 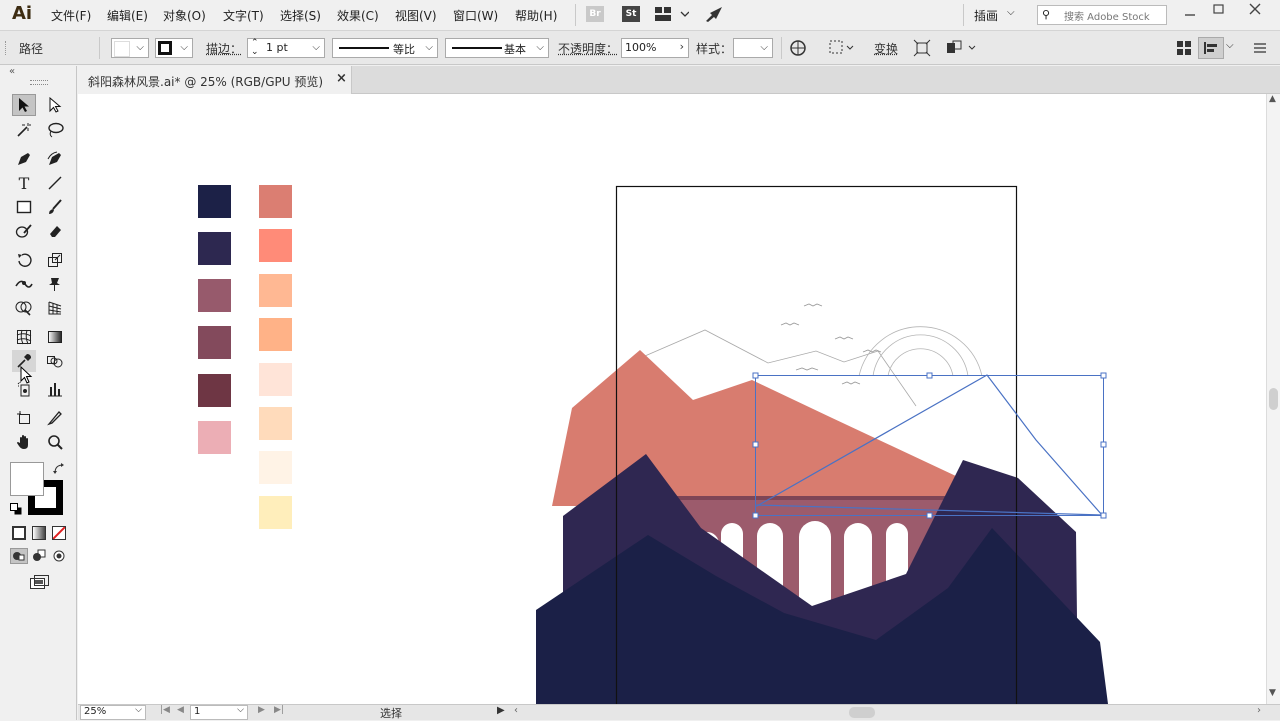 What do you see at coordinates (1255, 10) in the screenshot?
I see `close-window-button` at bounding box center [1255, 10].